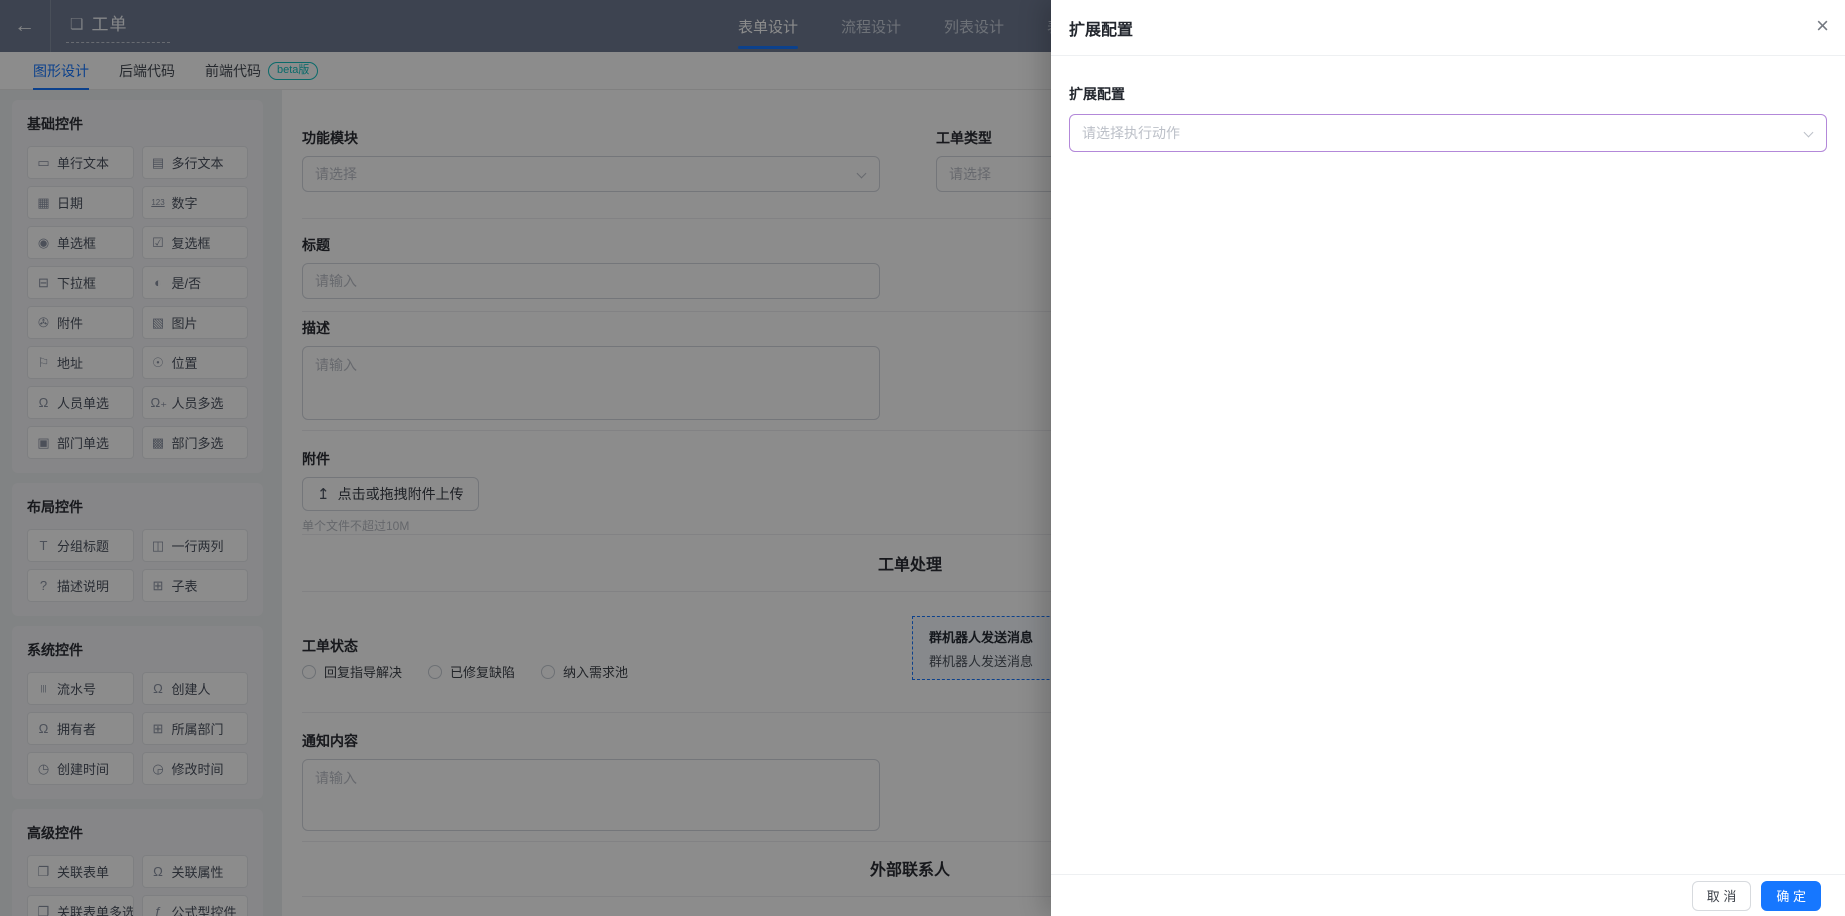  What do you see at coordinates (1131, 133) in the screenshot?
I see `action-select-placeholder: 请选择执行动作` at bounding box center [1131, 133].